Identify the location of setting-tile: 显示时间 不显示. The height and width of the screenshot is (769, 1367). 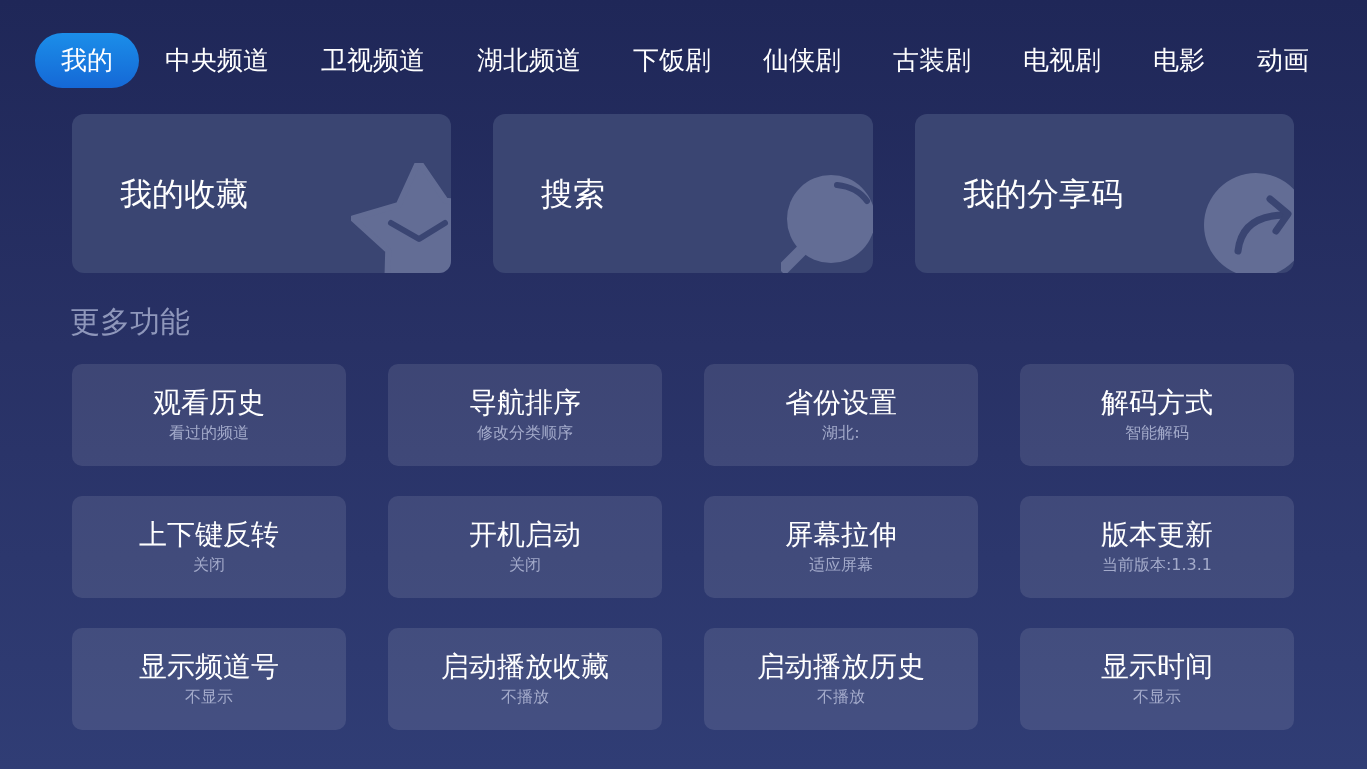
(1157, 679).